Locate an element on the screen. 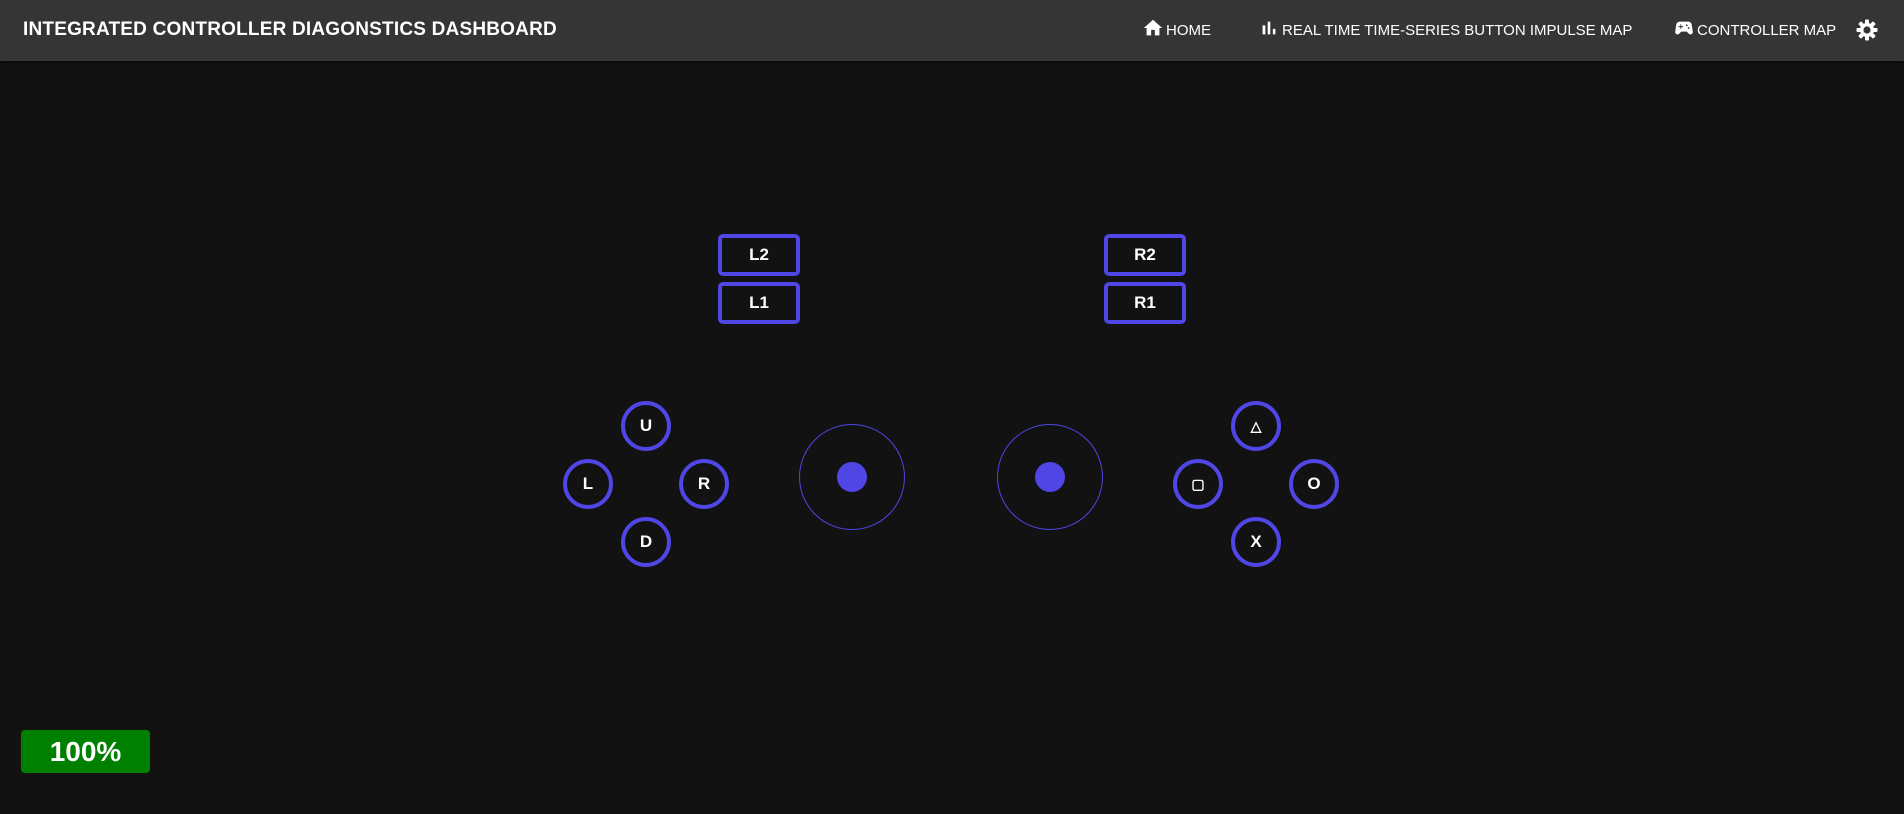 This screenshot has width=1904, height=814. cross-button: X is located at coordinates (1256, 542).